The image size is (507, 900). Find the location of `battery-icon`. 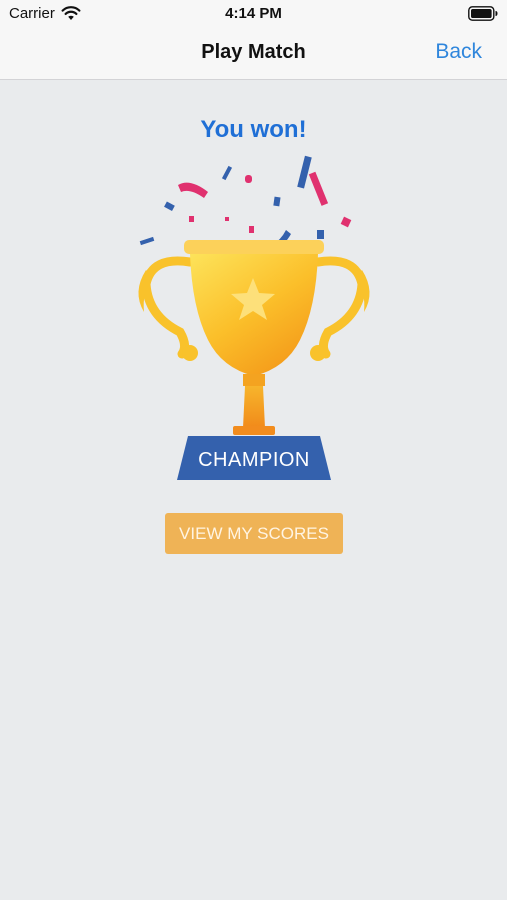

battery-icon is located at coordinates (483, 13).